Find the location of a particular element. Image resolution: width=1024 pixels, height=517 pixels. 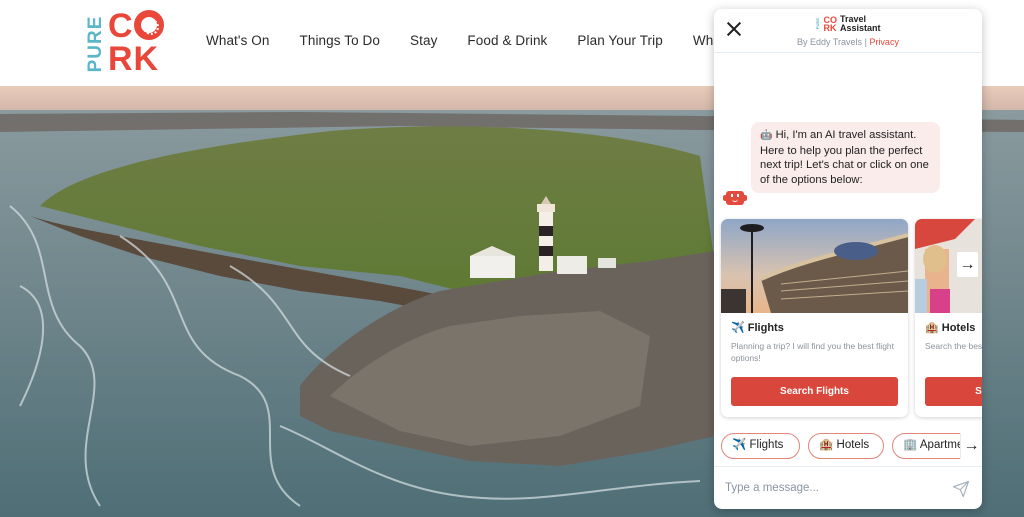

logo-cork-text: C RK is located at coordinates (143, 43).